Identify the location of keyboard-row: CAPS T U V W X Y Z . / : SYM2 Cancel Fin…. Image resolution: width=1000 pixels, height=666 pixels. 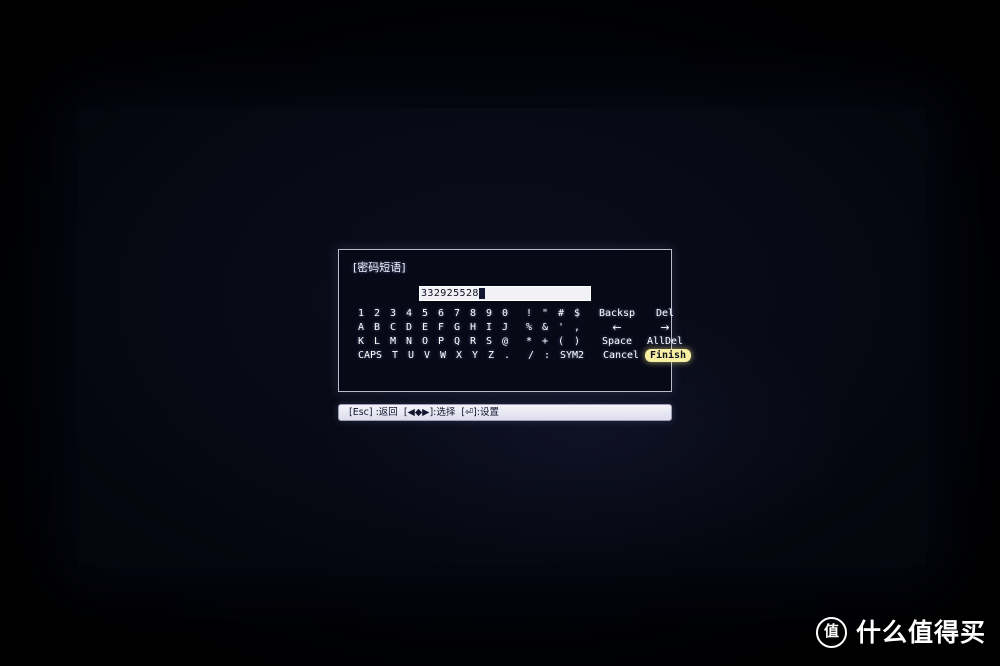
(522, 355).